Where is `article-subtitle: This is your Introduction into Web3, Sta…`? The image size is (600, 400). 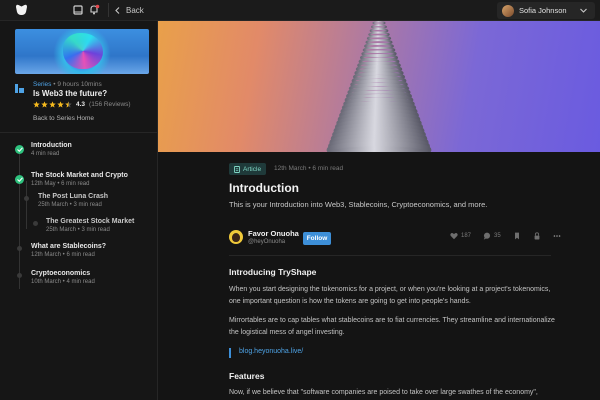 article-subtitle: This is your Introduction into Web3, Sta… is located at coordinates (358, 204).